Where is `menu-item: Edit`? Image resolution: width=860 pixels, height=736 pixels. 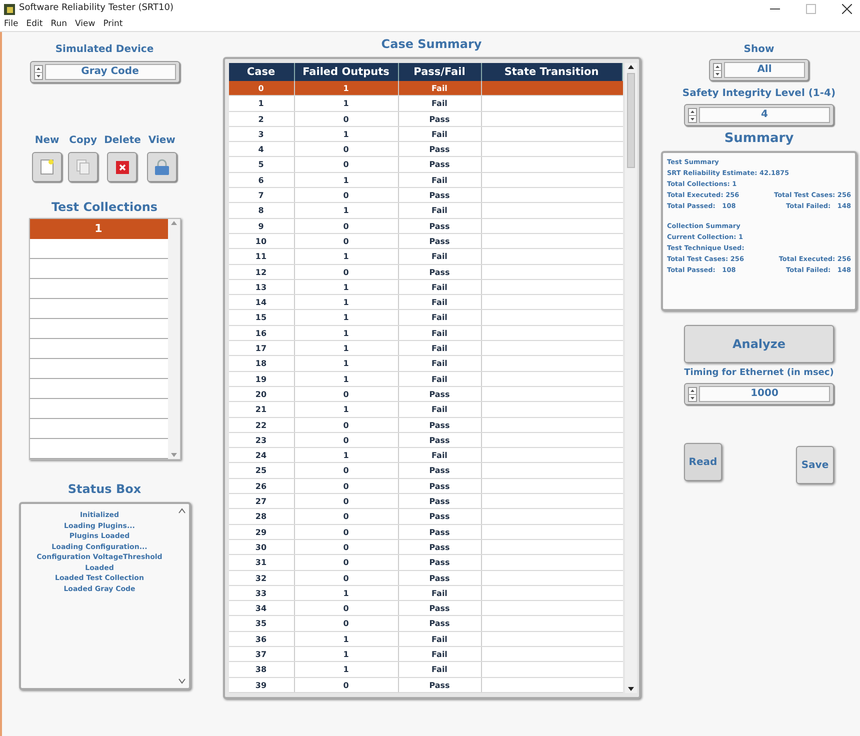 menu-item: Edit is located at coordinates (34, 24).